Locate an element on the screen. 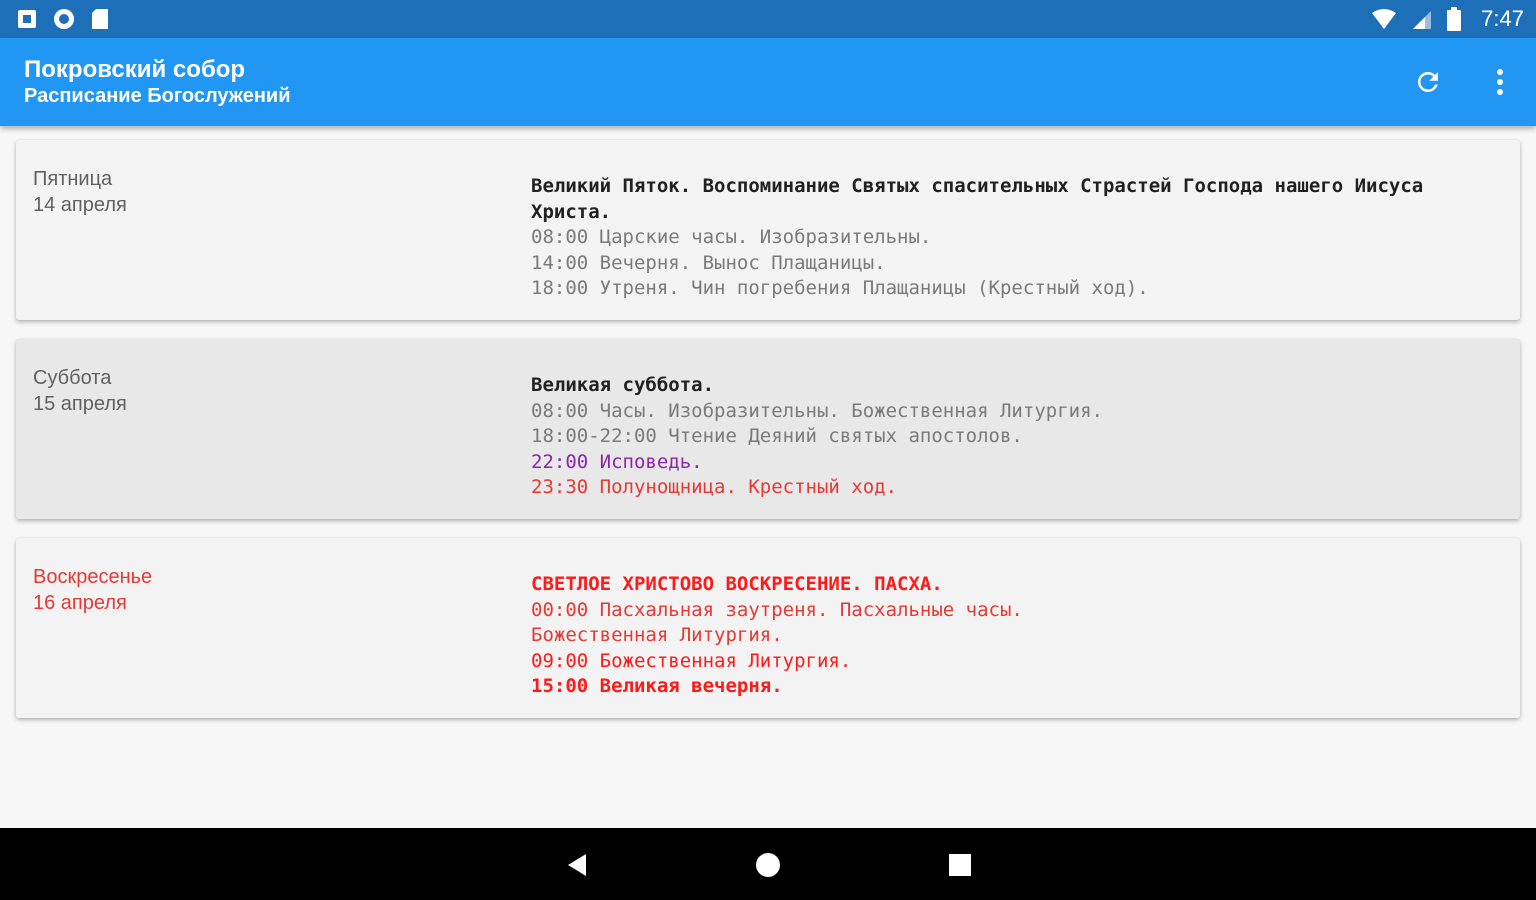 The height and width of the screenshot is (900, 1536). service-title: Великая суббота. is located at coordinates (623, 385).